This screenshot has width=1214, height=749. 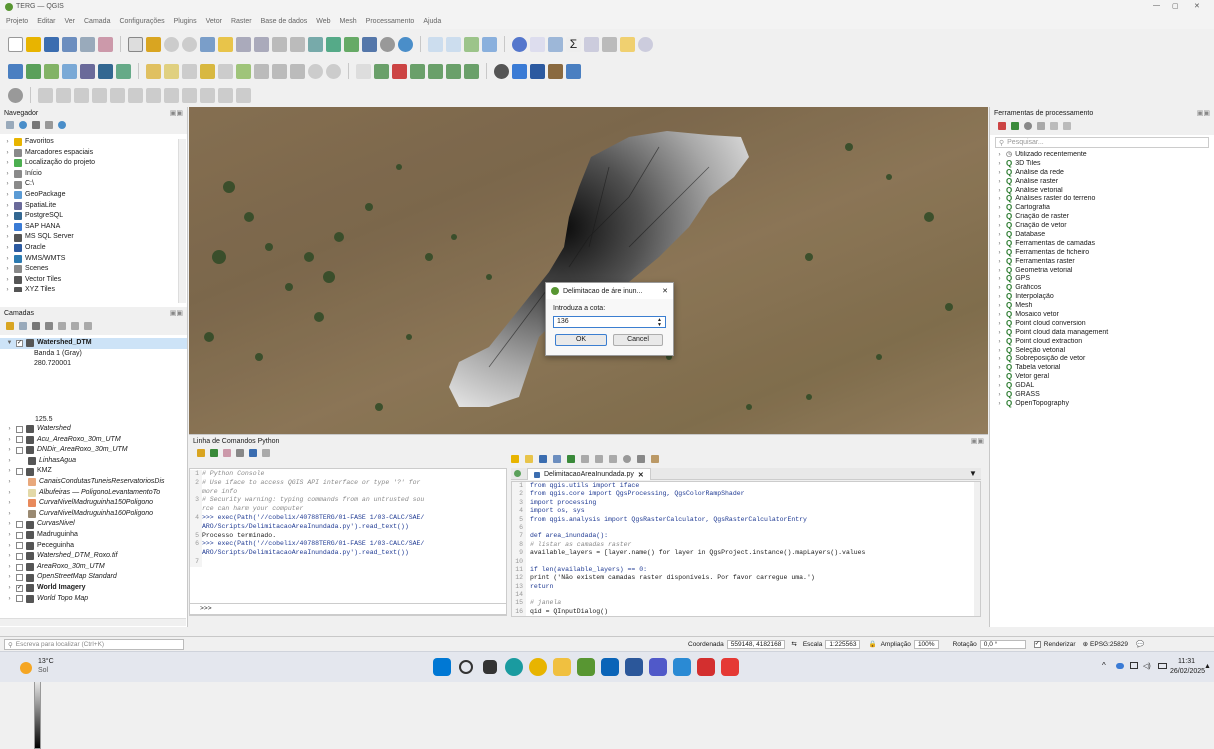 What do you see at coordinates (87, 71) in the screenshot?
I see `add-spatialite-icon` at bounding box center [87, 71].